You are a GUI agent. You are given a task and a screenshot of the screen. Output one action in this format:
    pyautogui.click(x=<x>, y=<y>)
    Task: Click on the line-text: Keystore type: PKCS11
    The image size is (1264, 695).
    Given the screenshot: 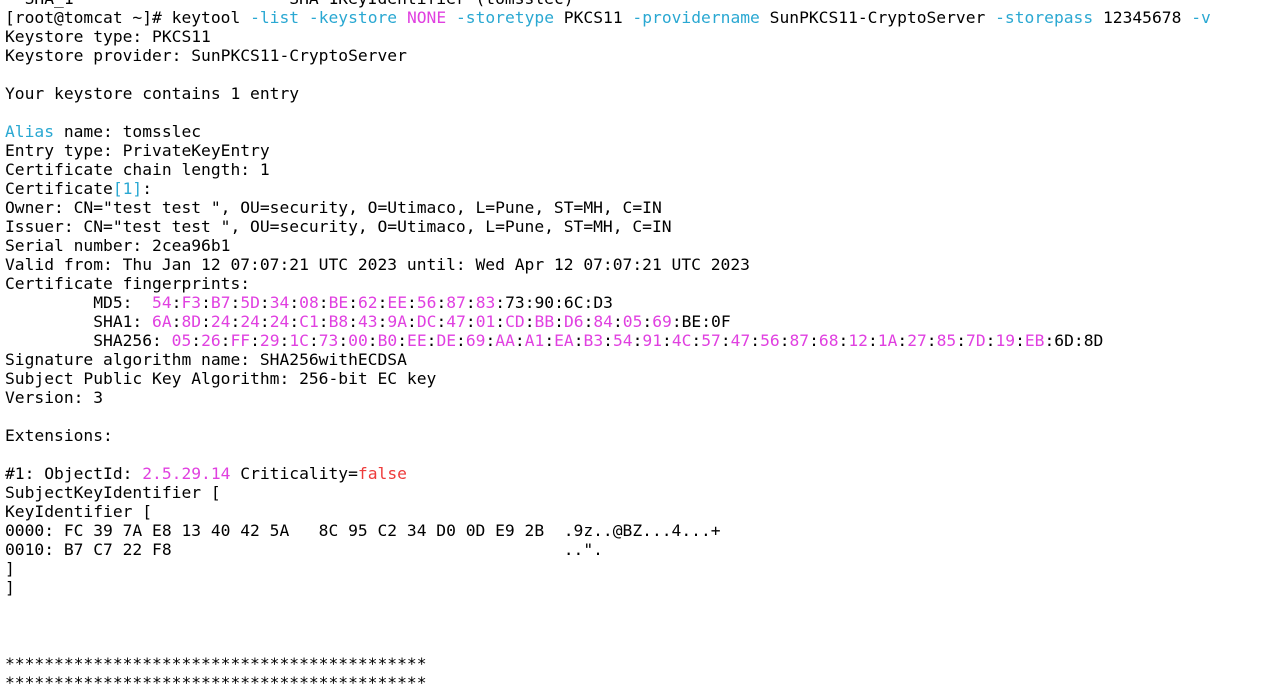 What is the action you would take?
    pyautogui.click(x=108, y=36)
    